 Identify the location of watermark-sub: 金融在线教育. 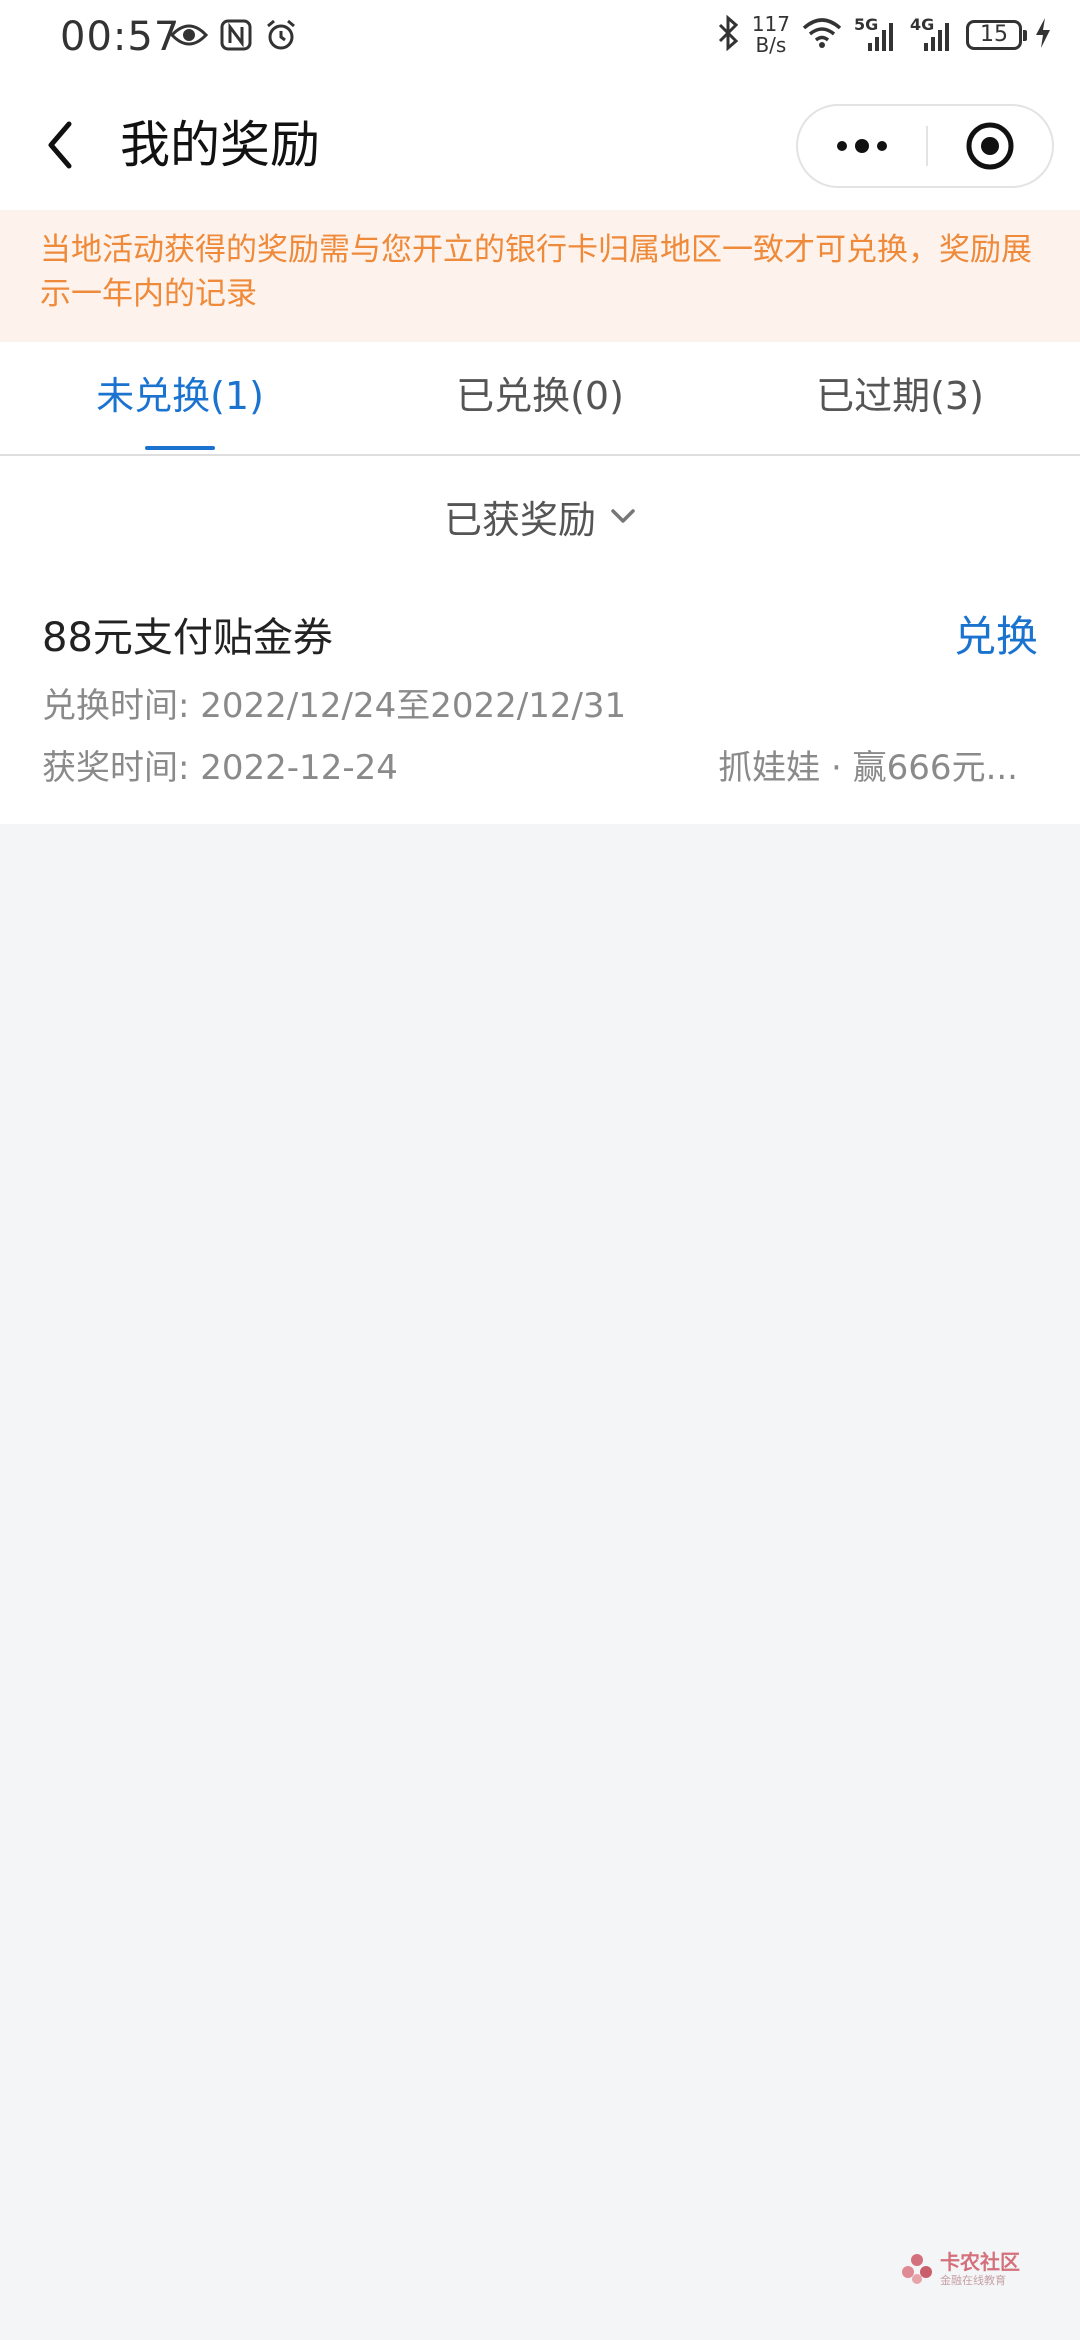
(973, 2280).